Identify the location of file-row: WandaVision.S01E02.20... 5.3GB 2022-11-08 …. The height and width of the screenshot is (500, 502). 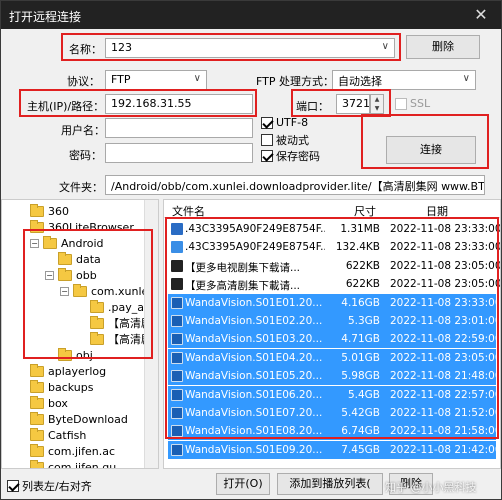
(334, 321).